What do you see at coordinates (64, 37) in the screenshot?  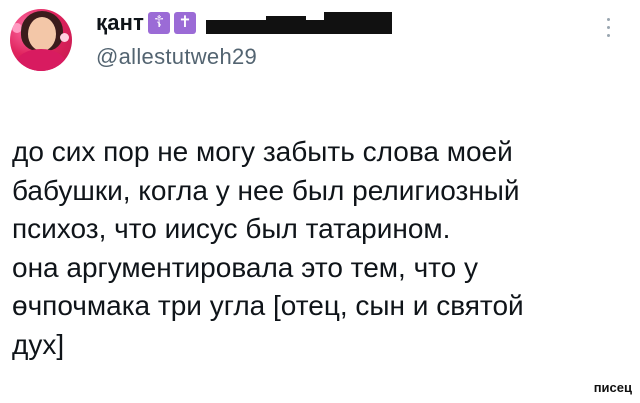 I see `avatar-flower` at bounding box center [64, 37].